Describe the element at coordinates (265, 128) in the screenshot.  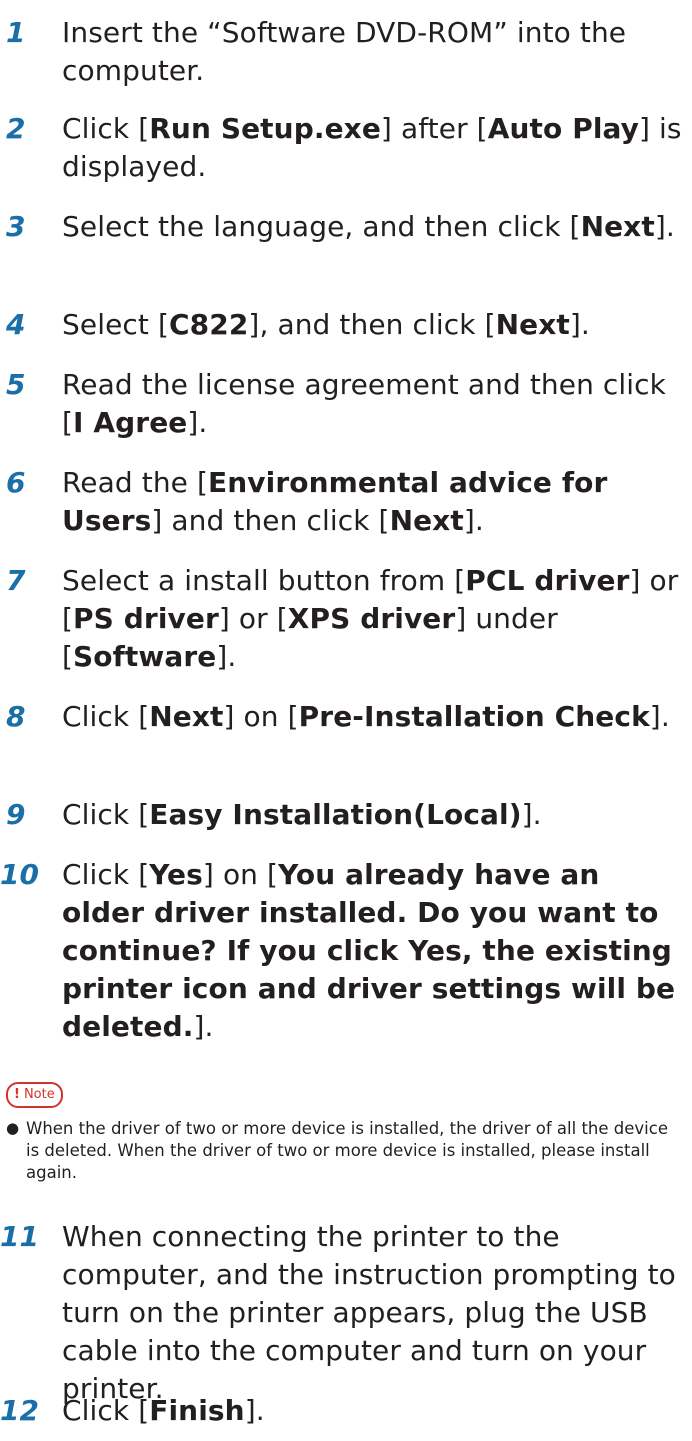
I see `step-term: Run Setup.exe` at that location.